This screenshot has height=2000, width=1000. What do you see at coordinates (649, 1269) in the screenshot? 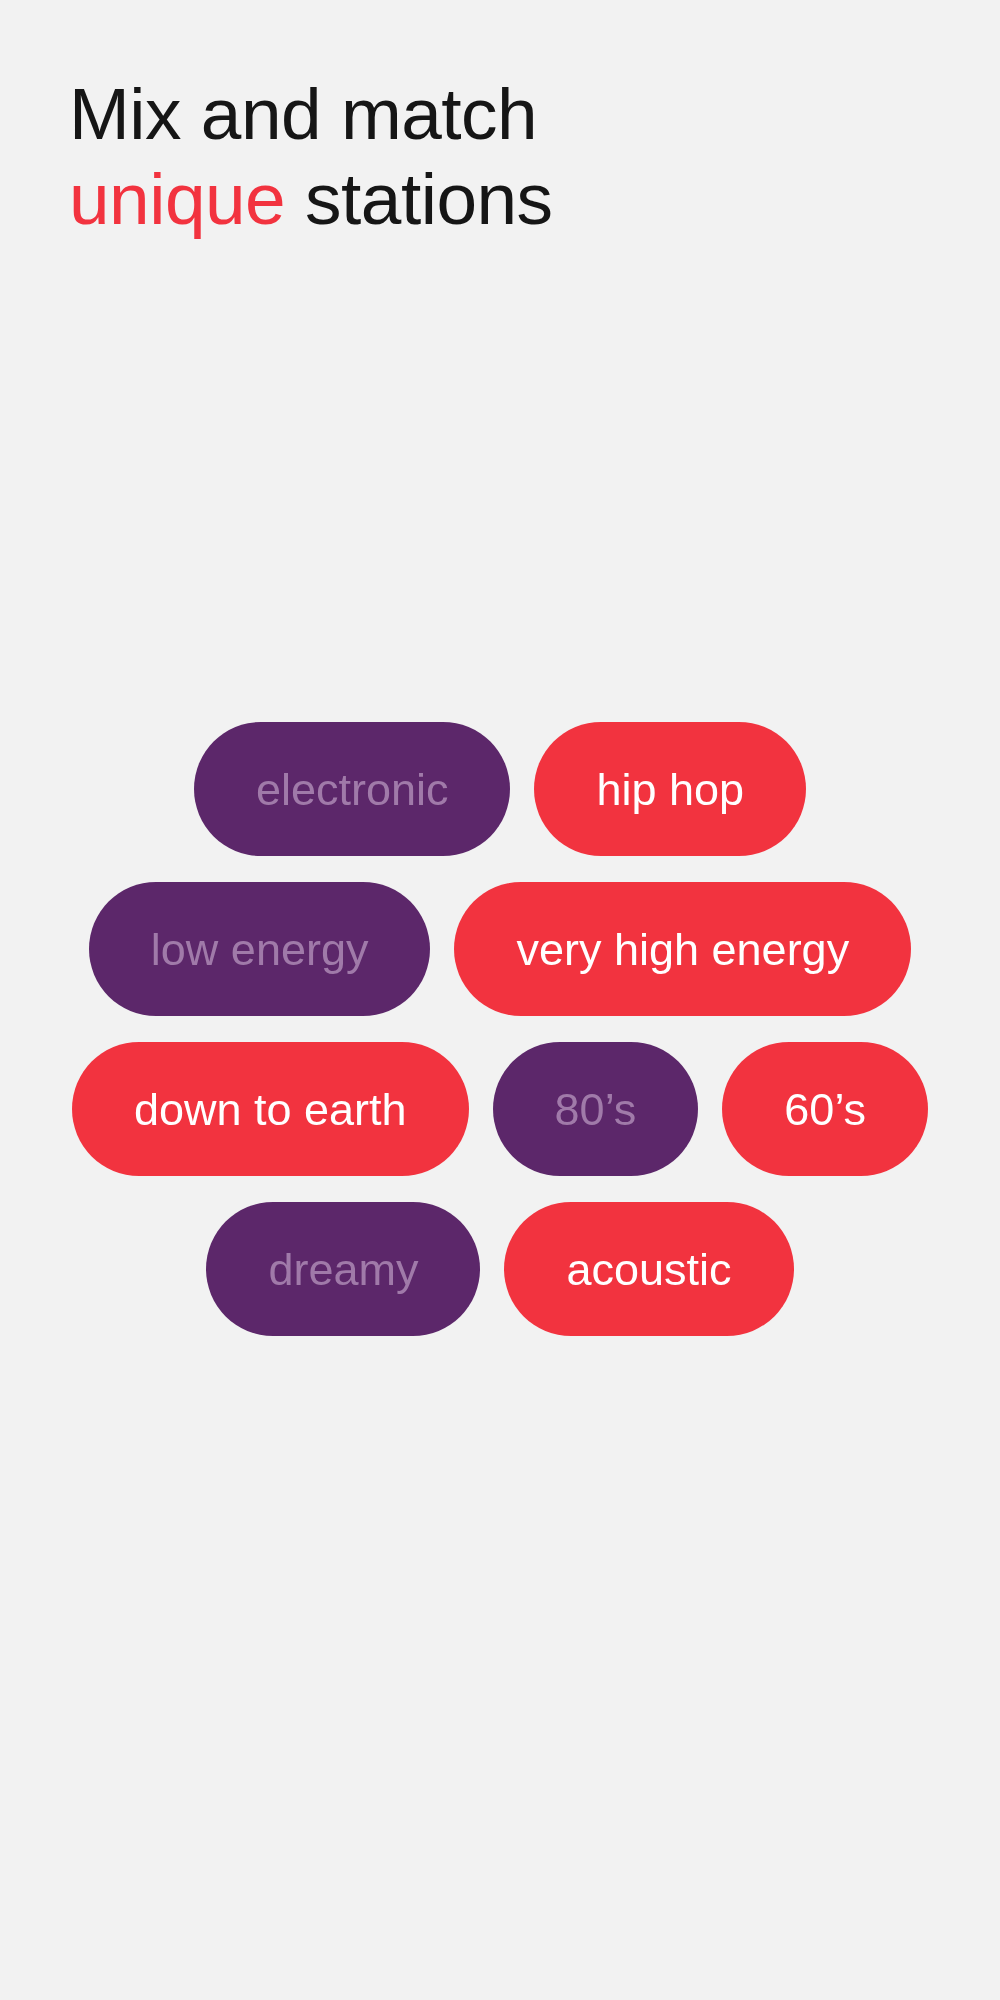
I see `station-tag: acoustic` at bounding box center [649, 1269].